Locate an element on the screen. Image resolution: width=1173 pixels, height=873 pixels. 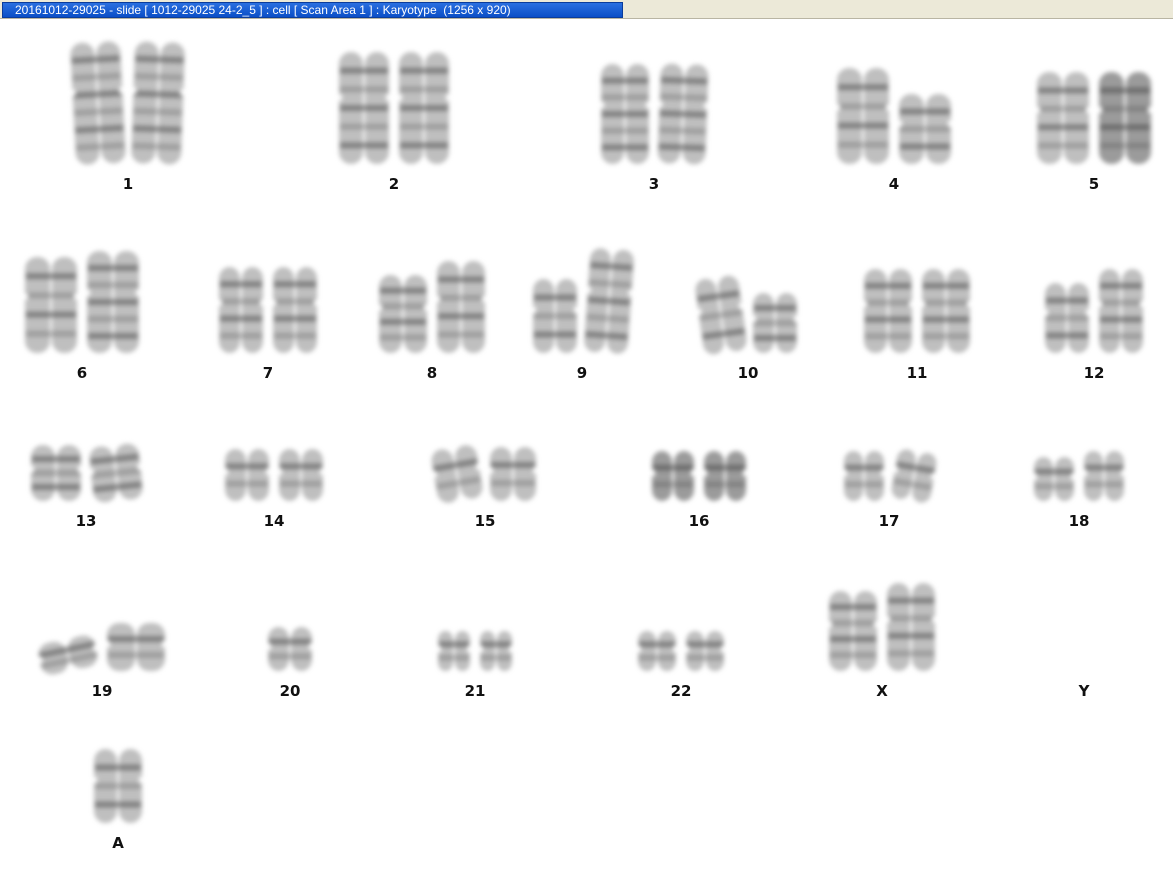
chromosome-label-X: X is located at coordinates (882, 691).